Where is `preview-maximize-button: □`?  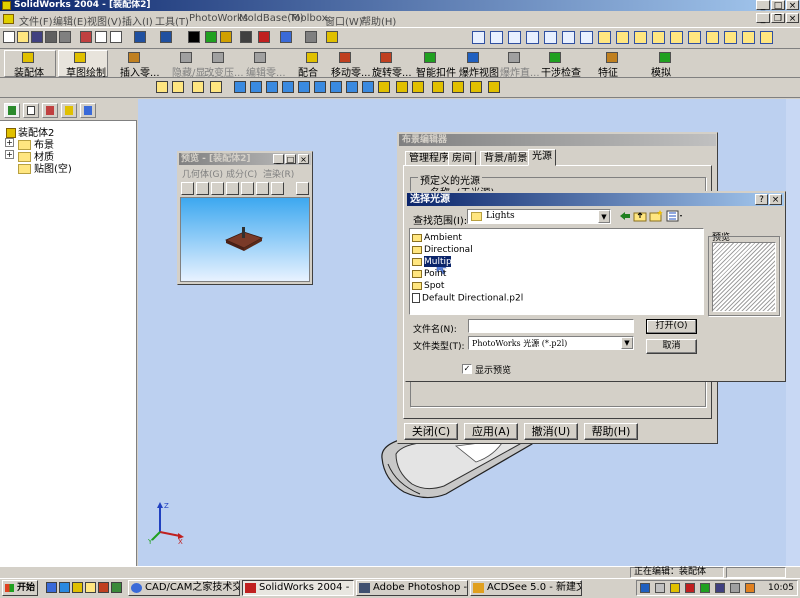 preview-maximize-button: □ is located at coordinates (290, 159).